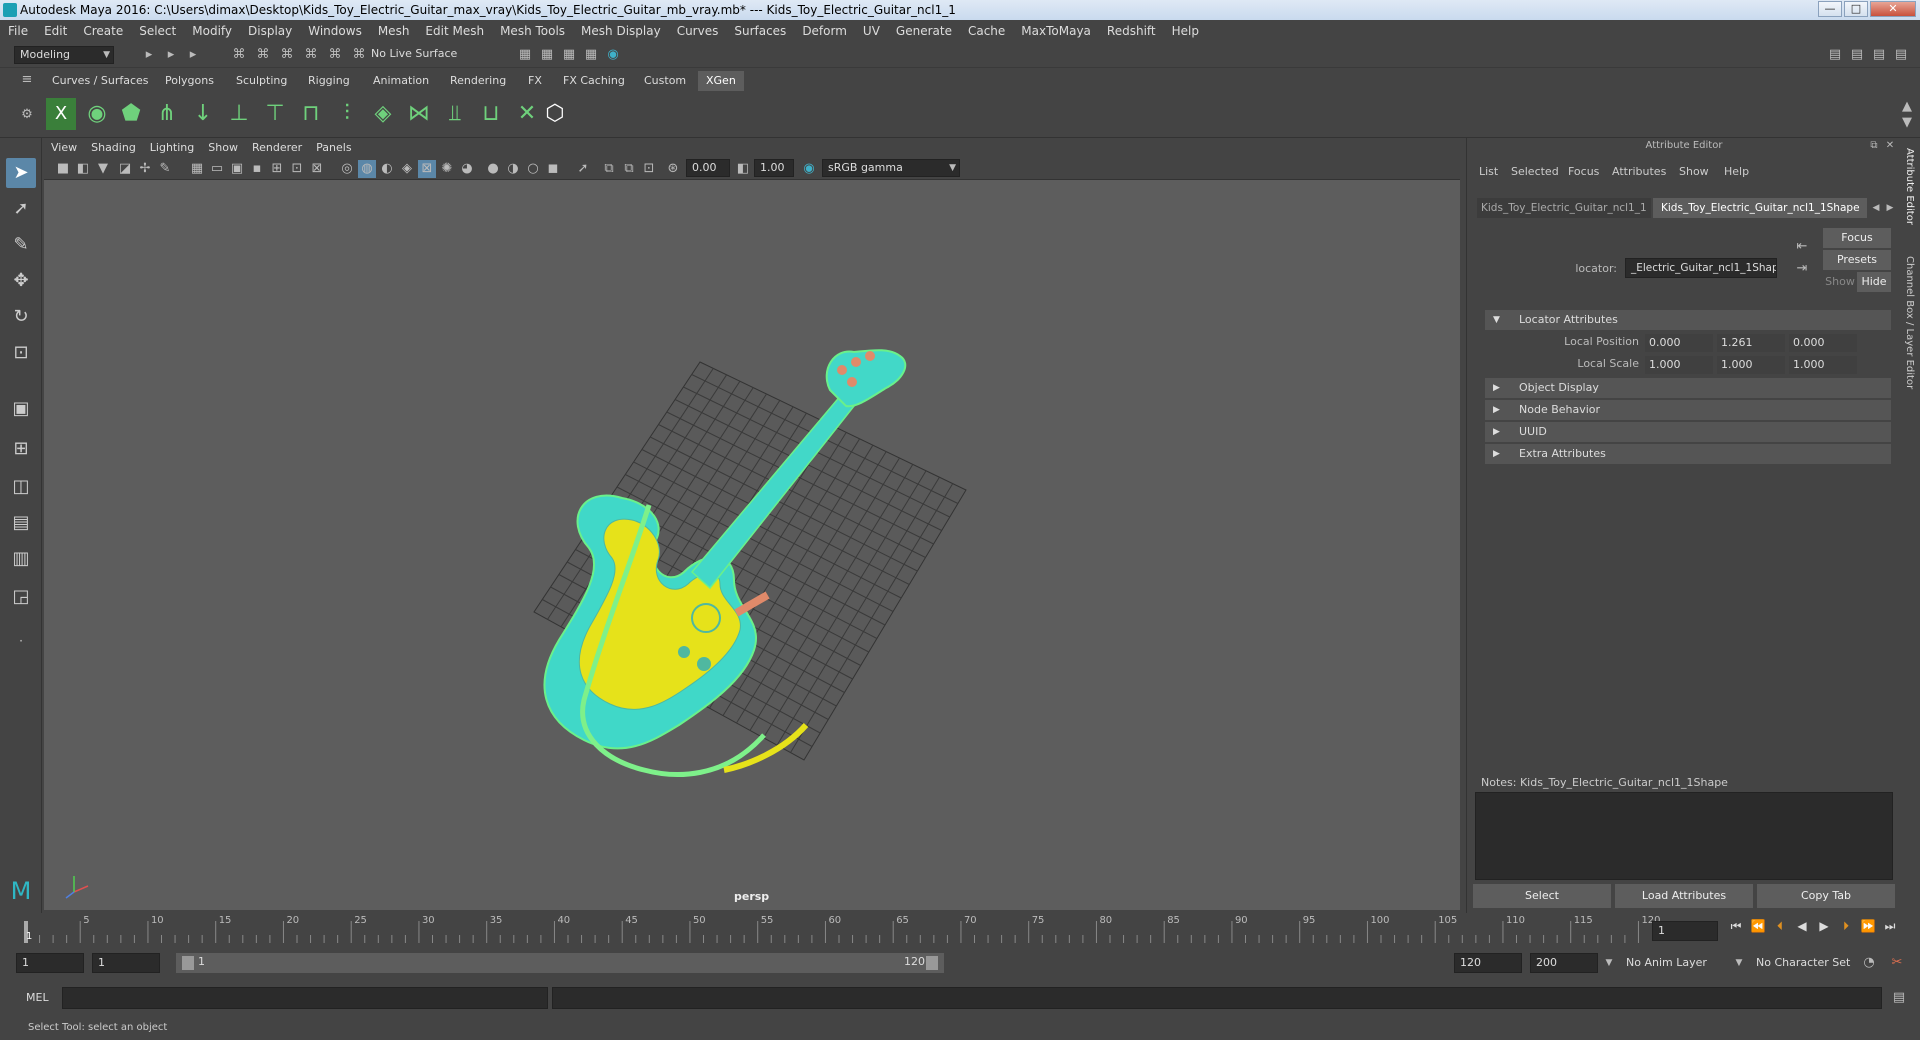 The height and width of the screenshot is (1040, 1920). Describe the element at coordinates (419, 114) in the screenshot. I see `guide-rebuild-icon: ⋈` at that location.